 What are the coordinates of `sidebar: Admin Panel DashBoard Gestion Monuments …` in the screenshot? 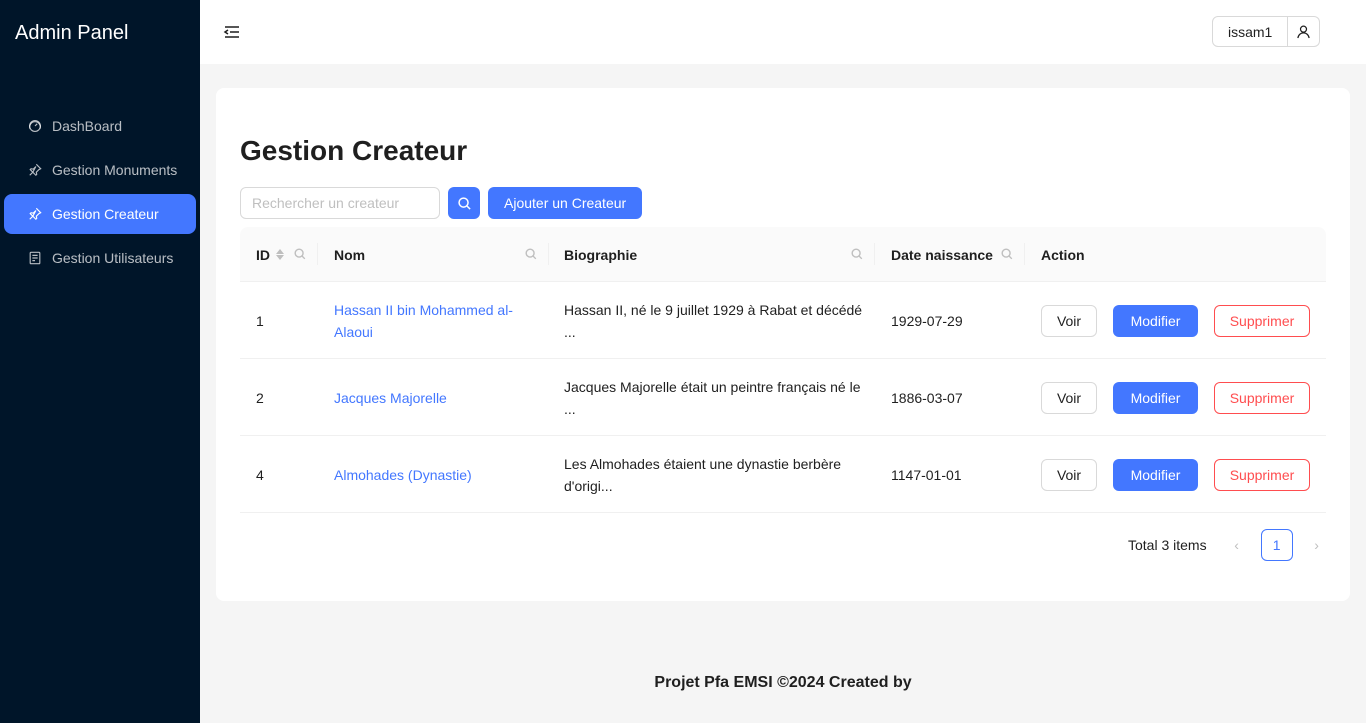 It's located at (100, 361).